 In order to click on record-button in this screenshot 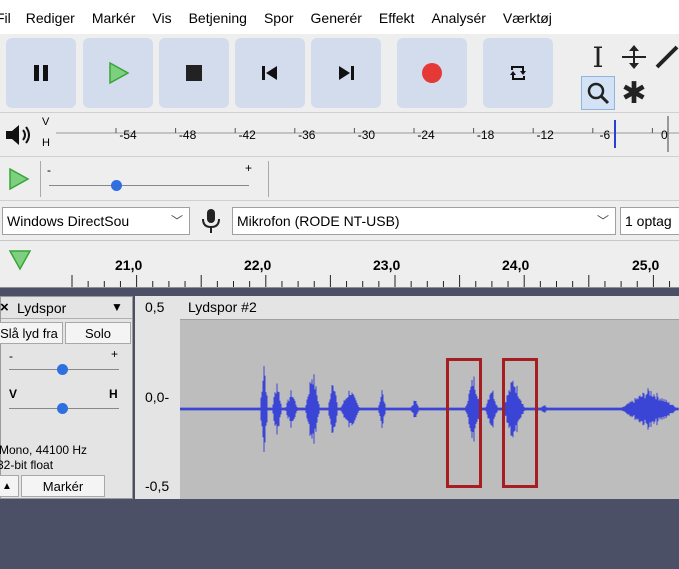, I will do `click(432, 73)`.